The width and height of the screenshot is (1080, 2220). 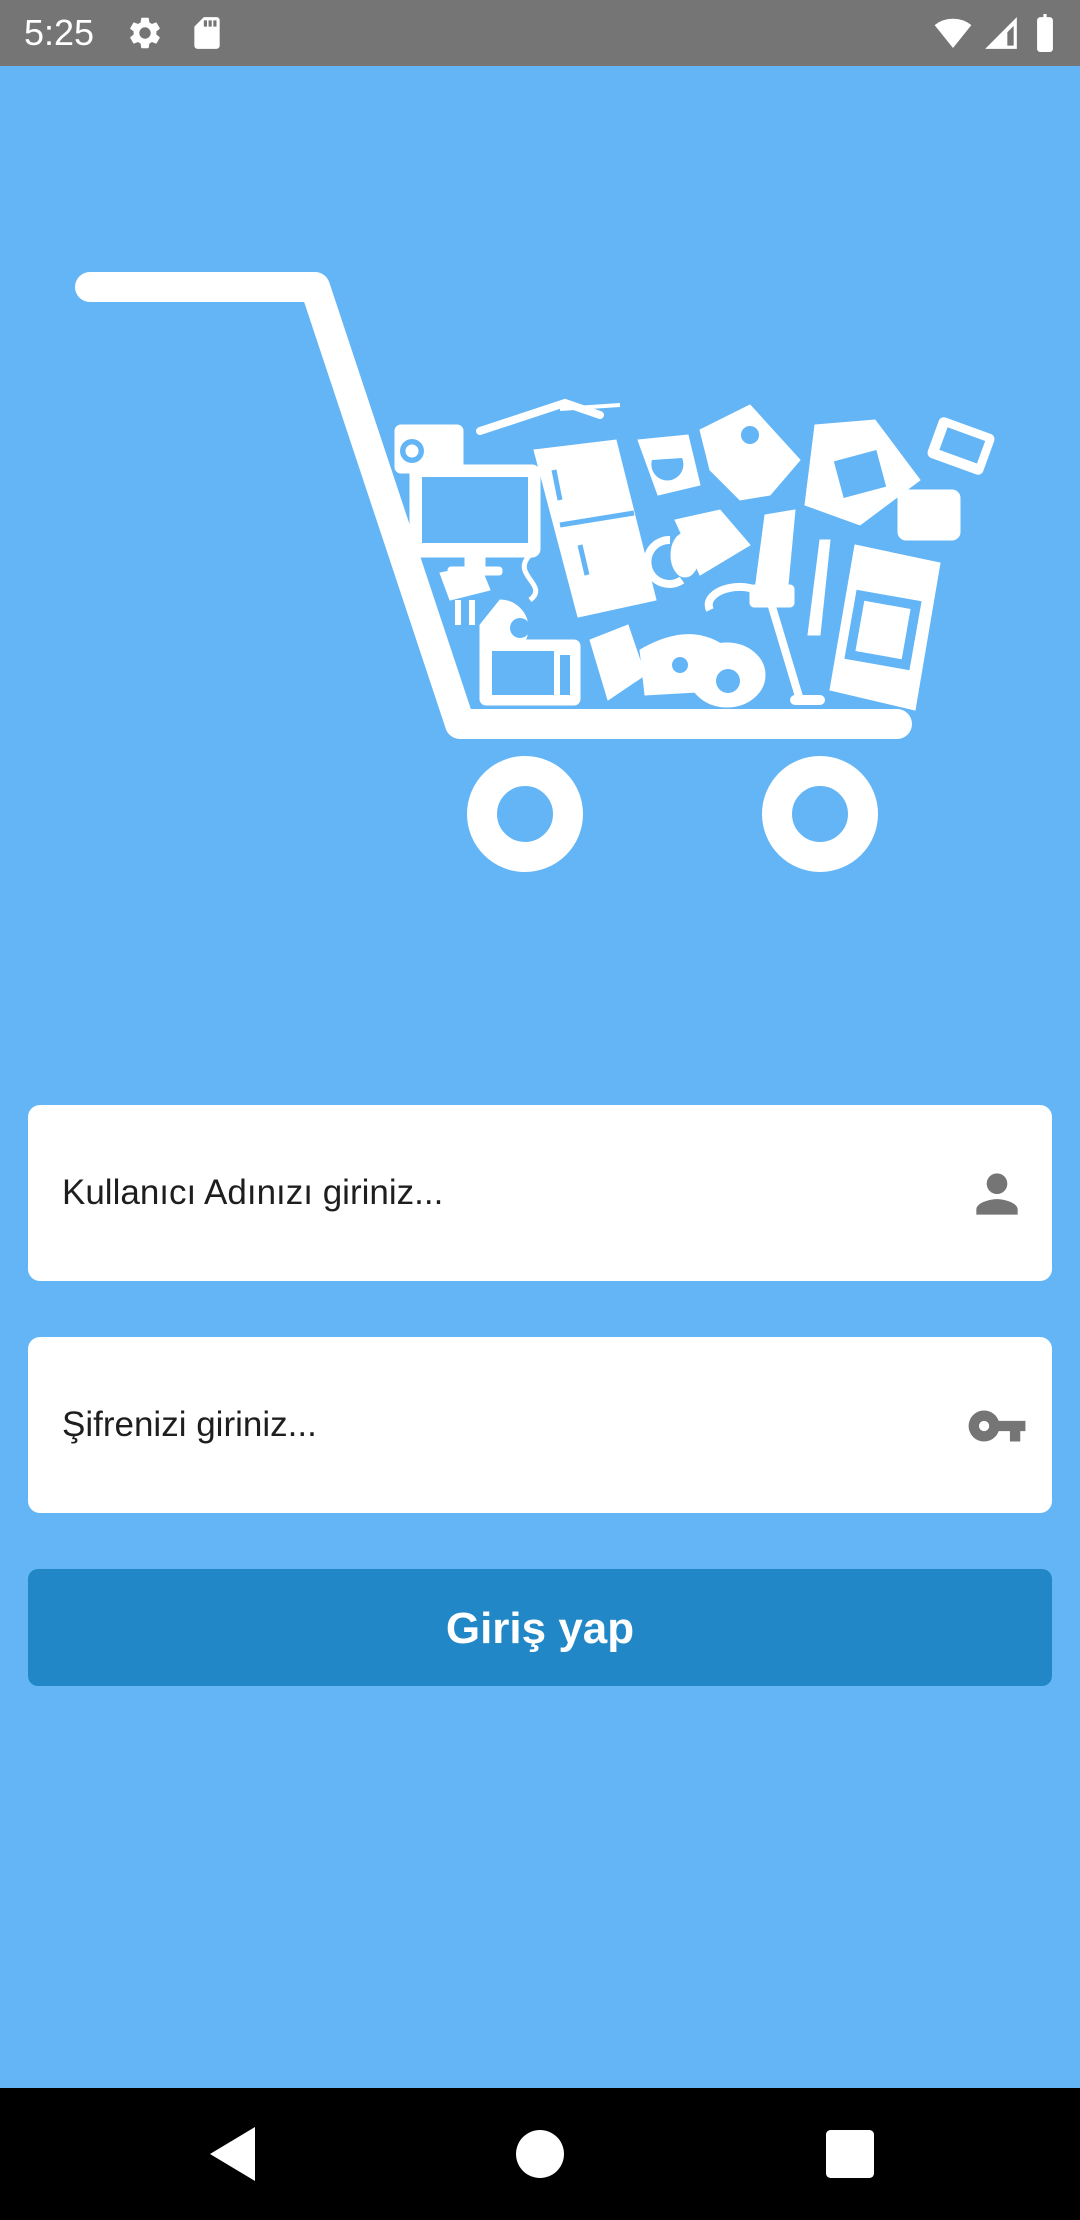 I want to click on back-icon, so click(x=234, y=2154).